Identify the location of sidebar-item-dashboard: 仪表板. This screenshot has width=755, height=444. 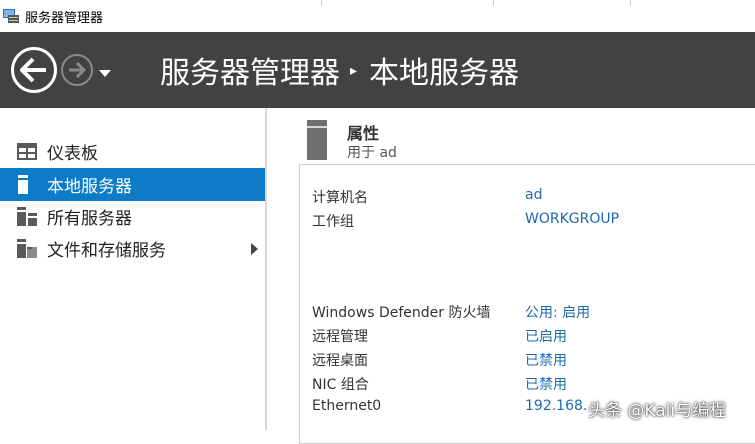
(132, 151).